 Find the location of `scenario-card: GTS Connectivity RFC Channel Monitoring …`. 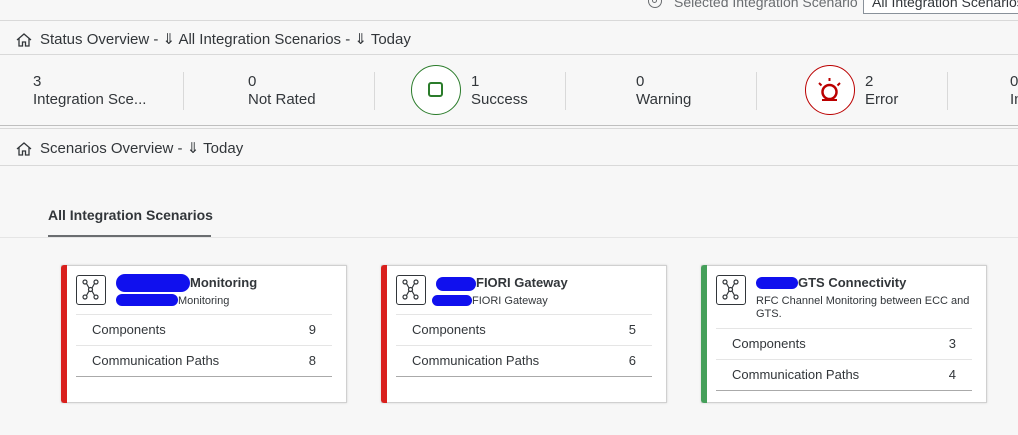

scenario-card: GTS Connectivity RFC Channel Monitoring … is located at coordinates (844, 334).